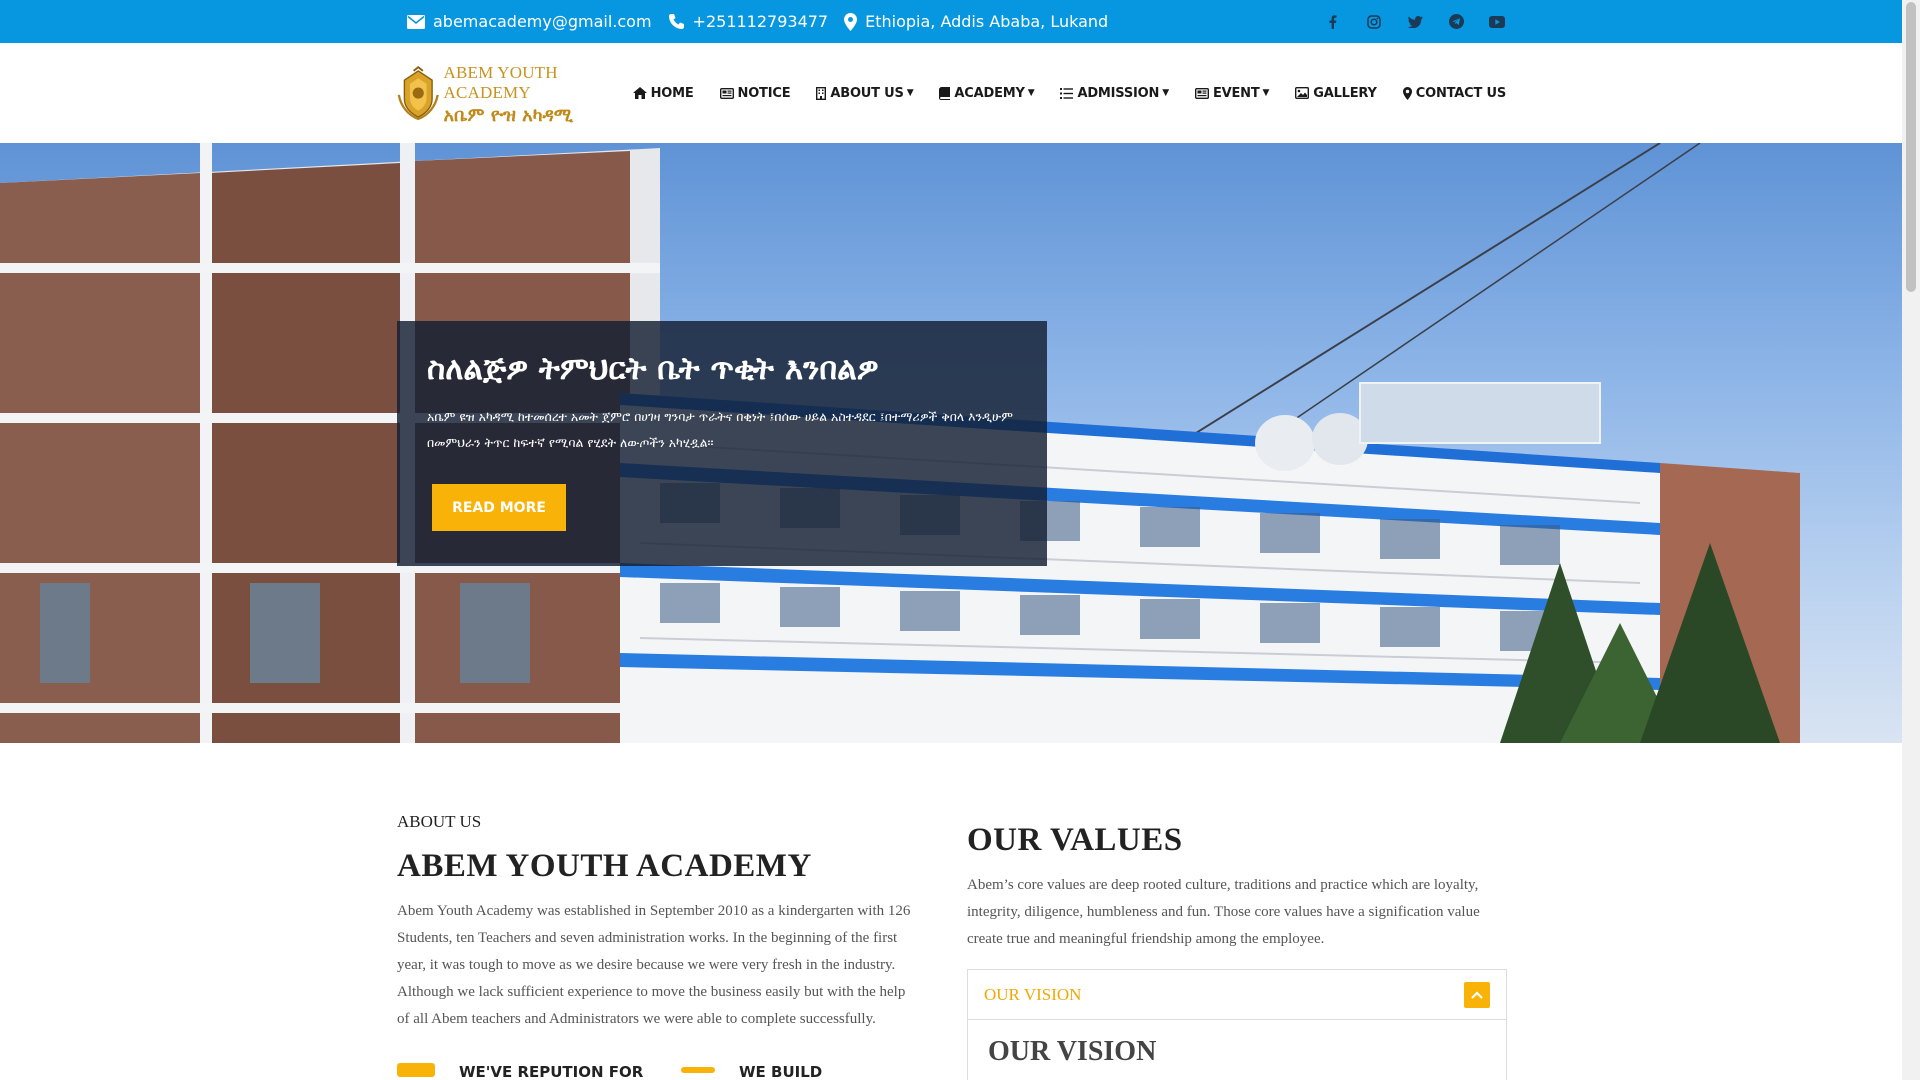  Describe the element at coordinates (1404, 21) in the screenshot. I see `social-links` at that location.